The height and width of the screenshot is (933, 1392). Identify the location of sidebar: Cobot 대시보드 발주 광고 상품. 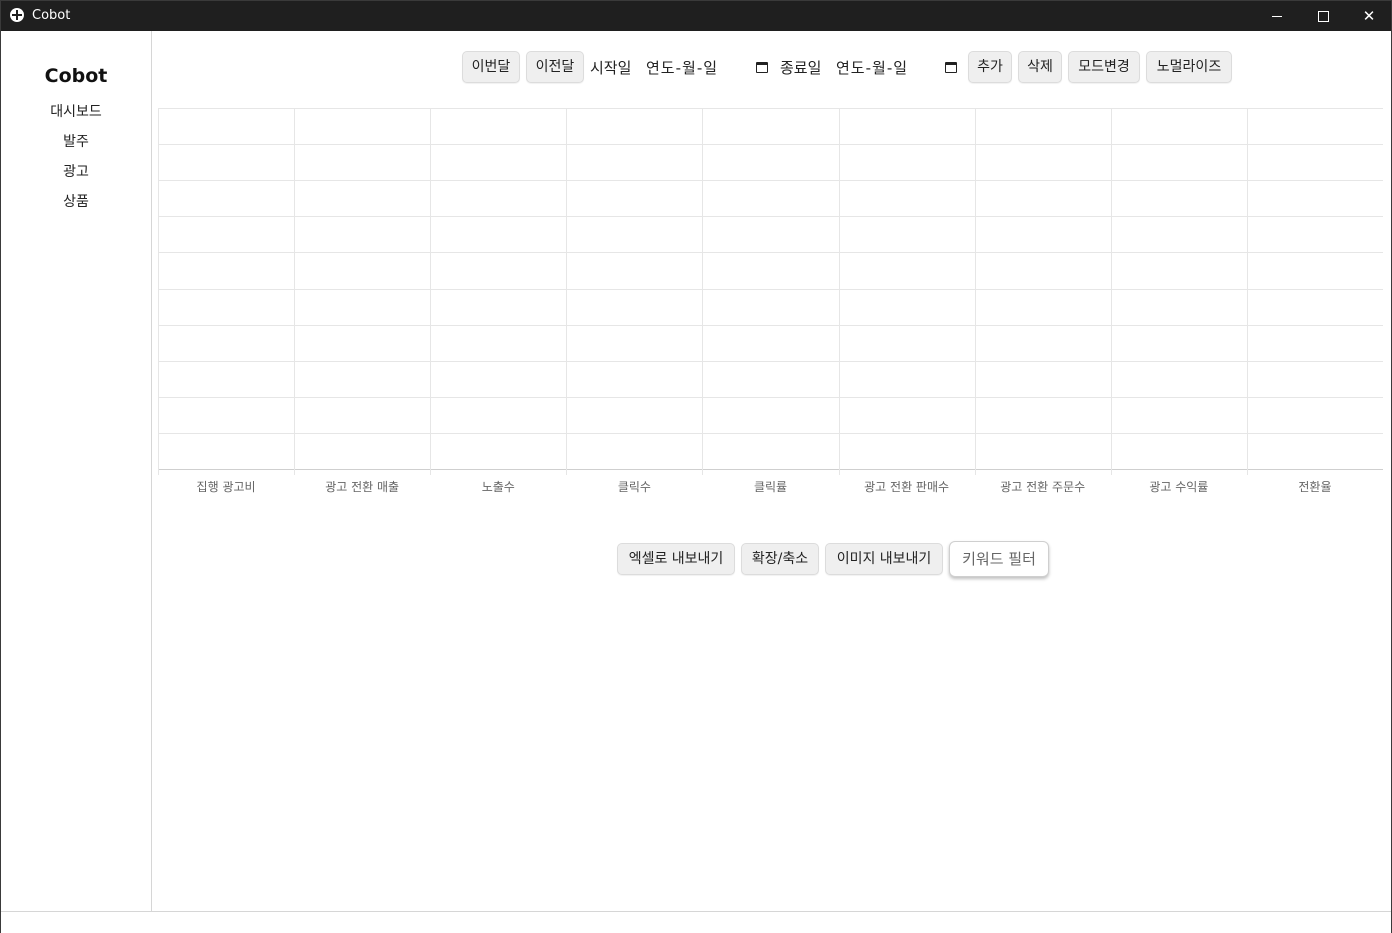
(76, 471).